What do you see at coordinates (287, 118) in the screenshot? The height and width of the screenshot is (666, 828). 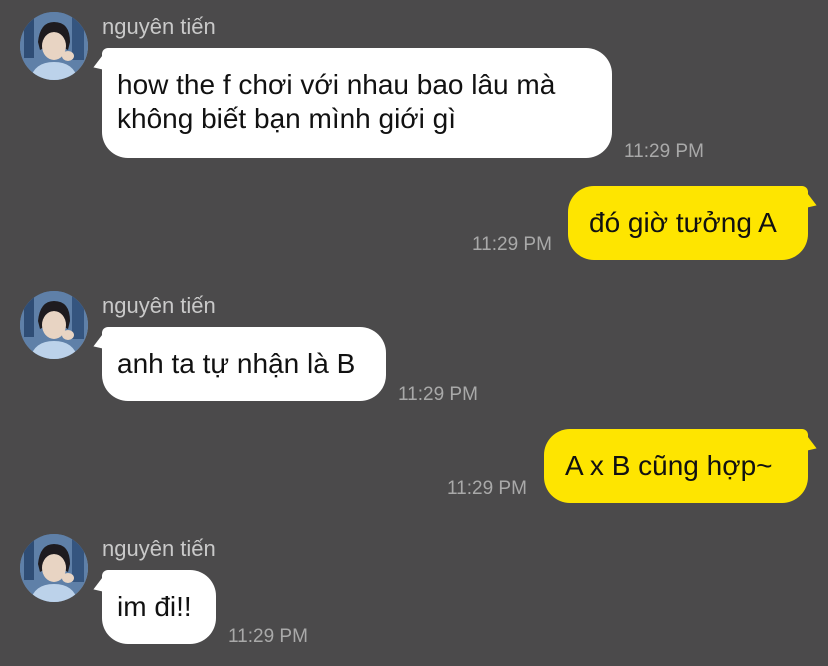 I see `message-text-line: không biết bạn mình giới gì` at bounding box center [287, 118].